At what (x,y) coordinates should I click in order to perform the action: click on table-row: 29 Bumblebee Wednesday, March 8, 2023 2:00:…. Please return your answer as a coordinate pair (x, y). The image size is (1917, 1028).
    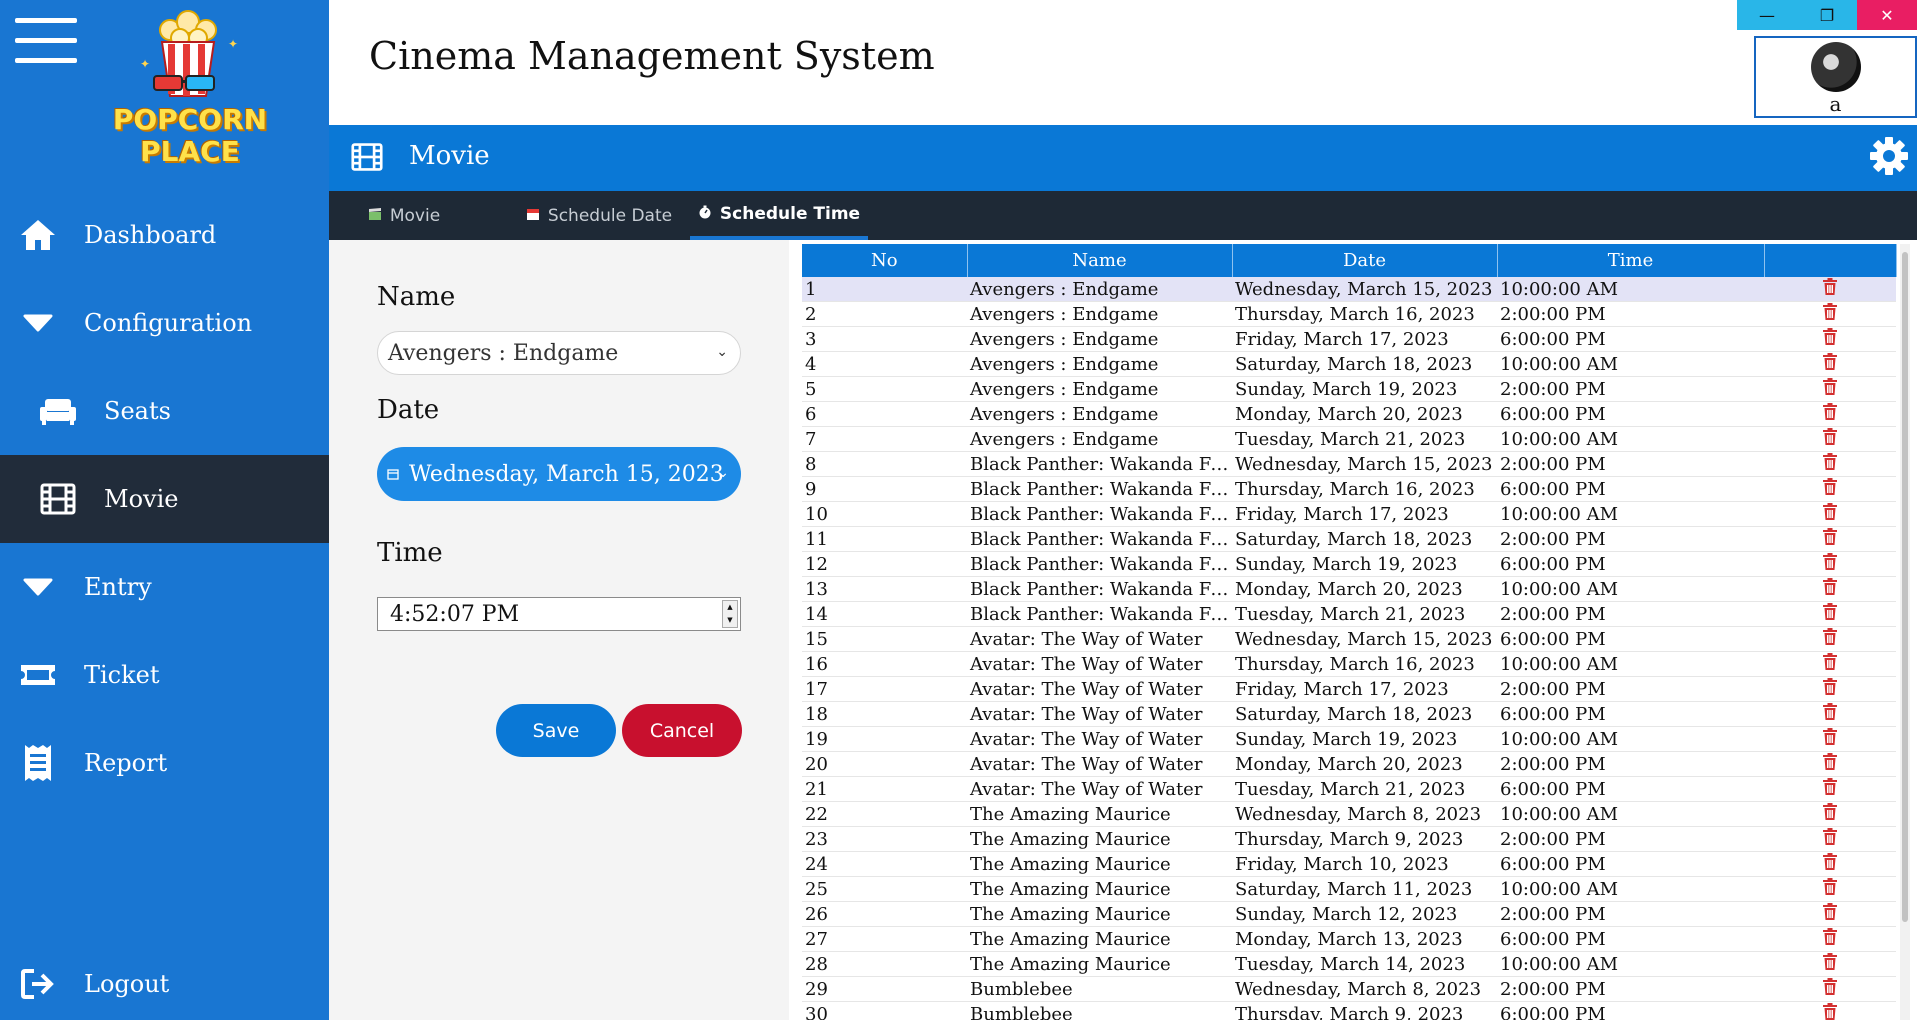
    Looking at the image, I should click on (1349, 989).